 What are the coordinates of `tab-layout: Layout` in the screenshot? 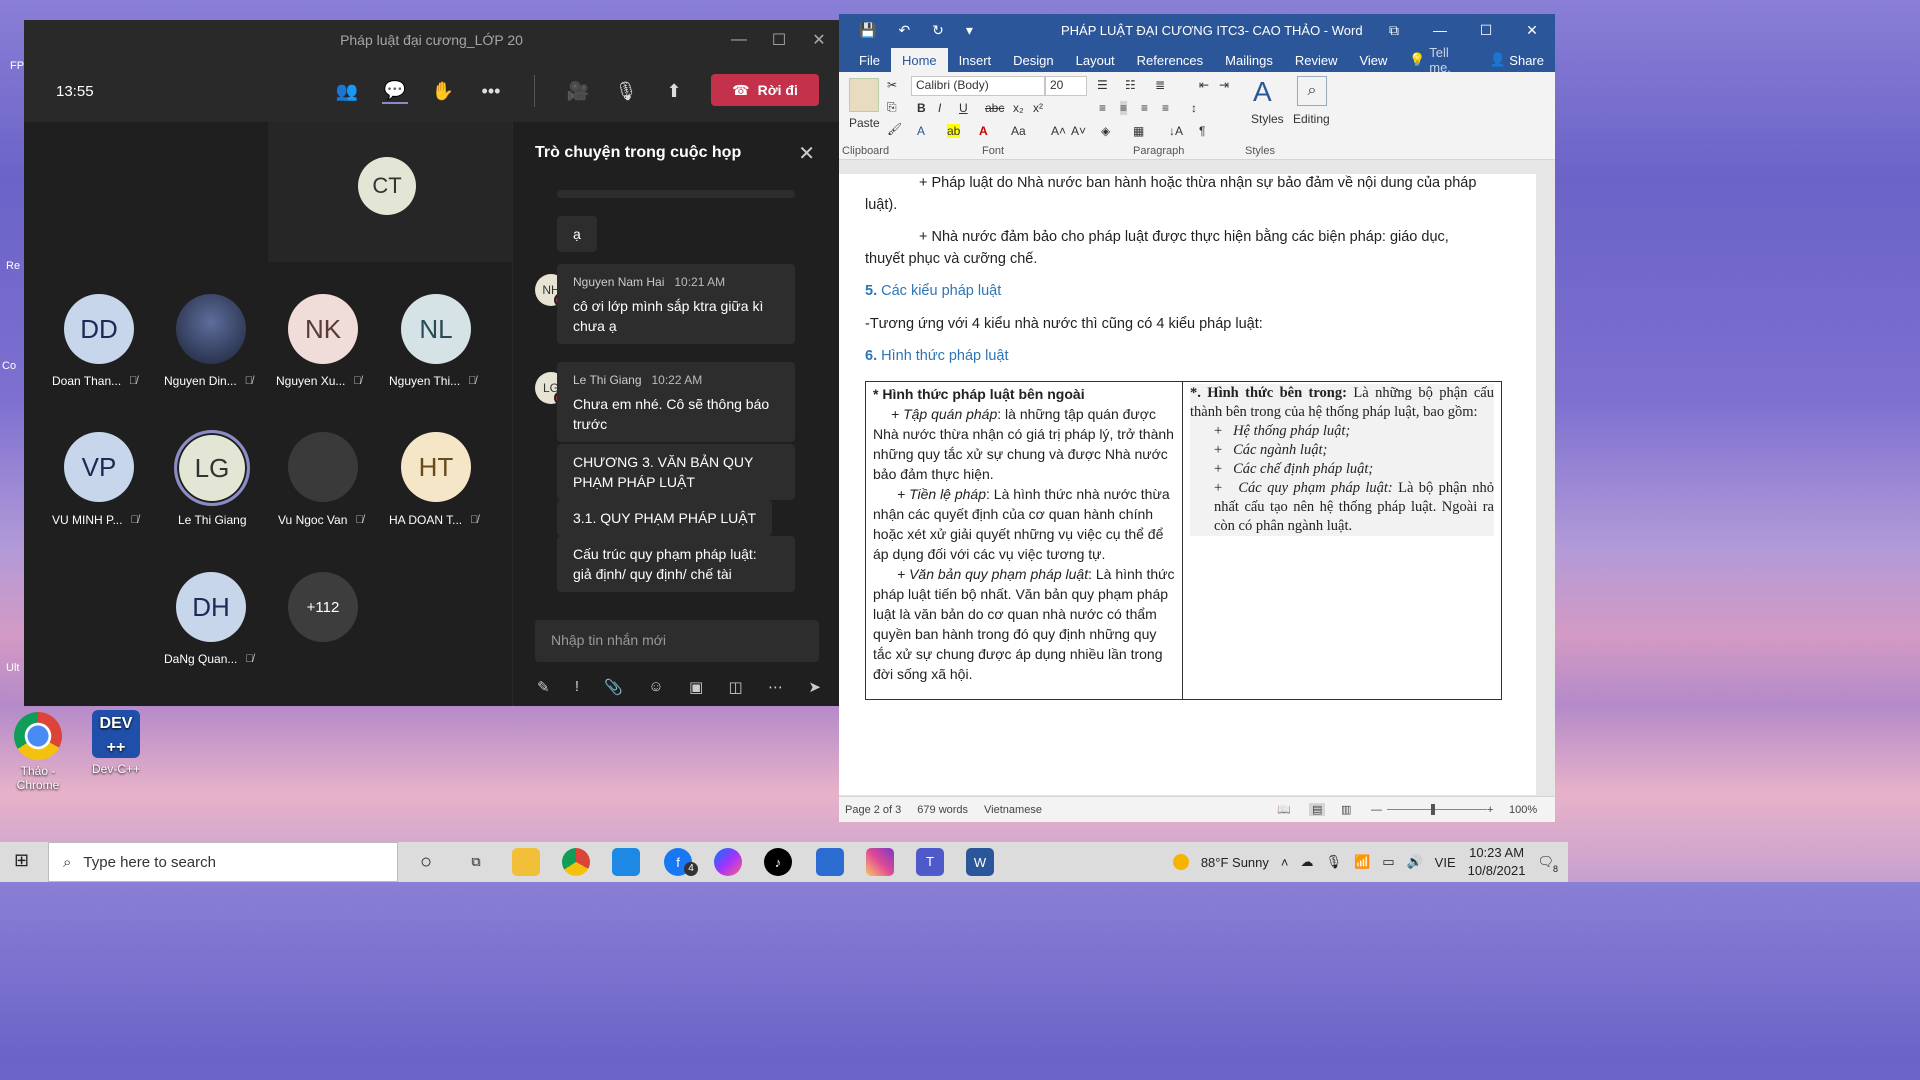 It's located at (1095, 60).